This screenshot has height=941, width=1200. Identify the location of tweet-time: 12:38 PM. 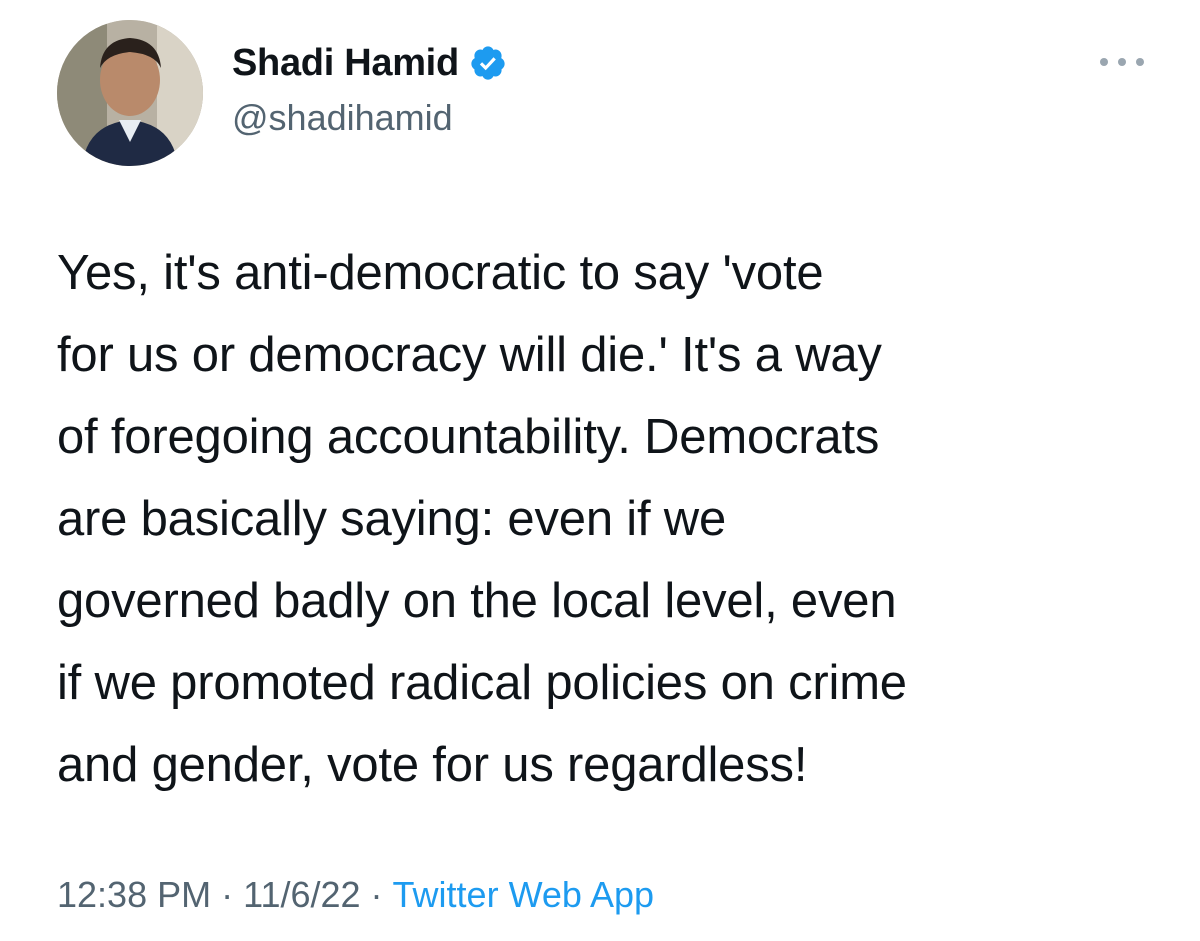
(134, 894).